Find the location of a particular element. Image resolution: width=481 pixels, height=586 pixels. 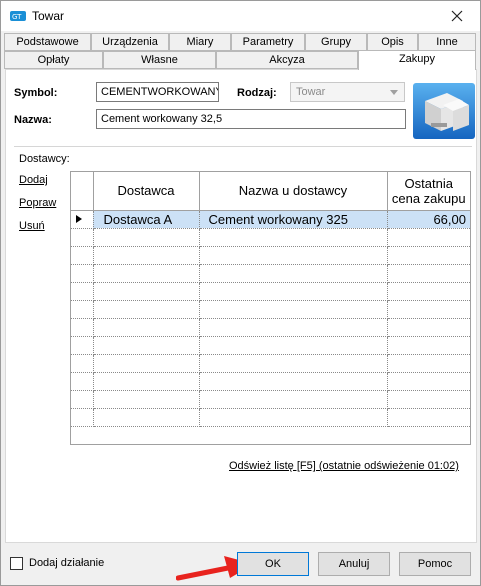

close-button is located at coordinates (457, 16).